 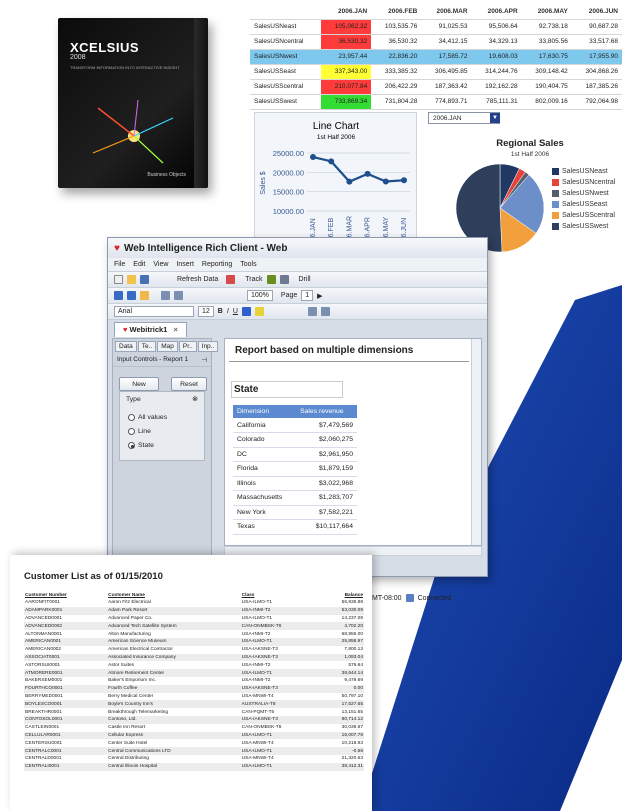 What do you see at coordinates (341, 673) in the screenshot?
I see `table-cell: 38,644.14` at bounding box center [341, 673].